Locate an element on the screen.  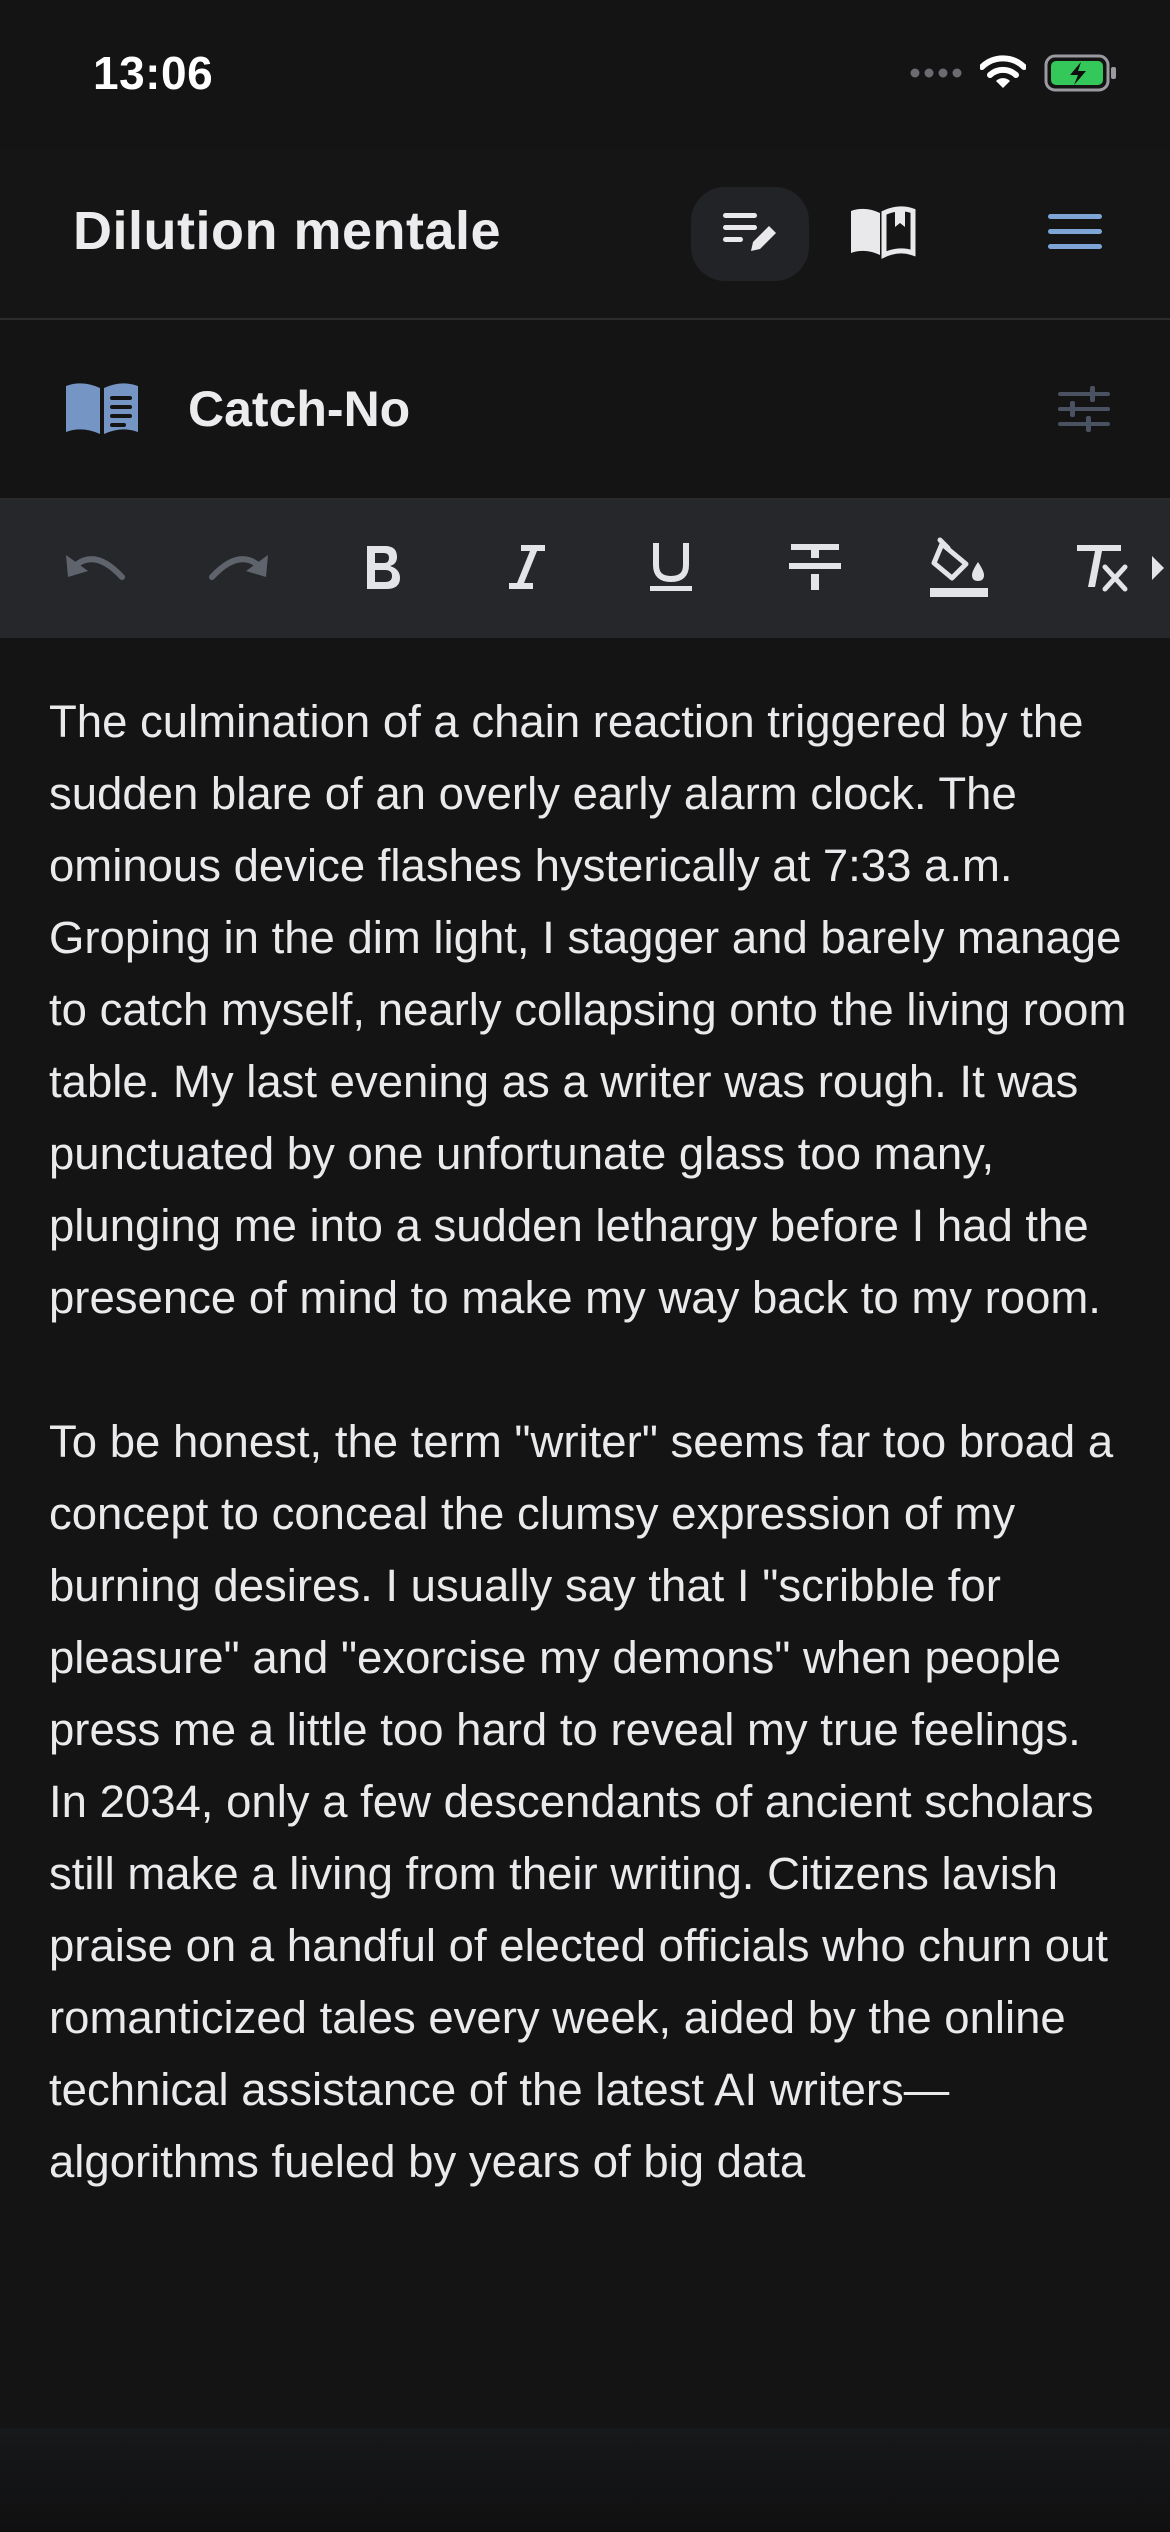
redo-icon is located at coordinates (239, 569).